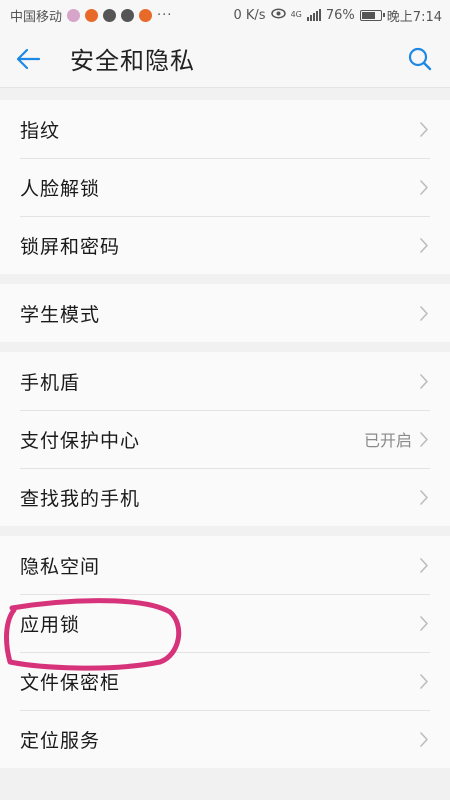 The width and height of the screenshot is (450, 800). What do you see at coordinates (36, 17) in the screenshot?
I see `carrier-label: 中国移动` at bounding box center [36, 17].